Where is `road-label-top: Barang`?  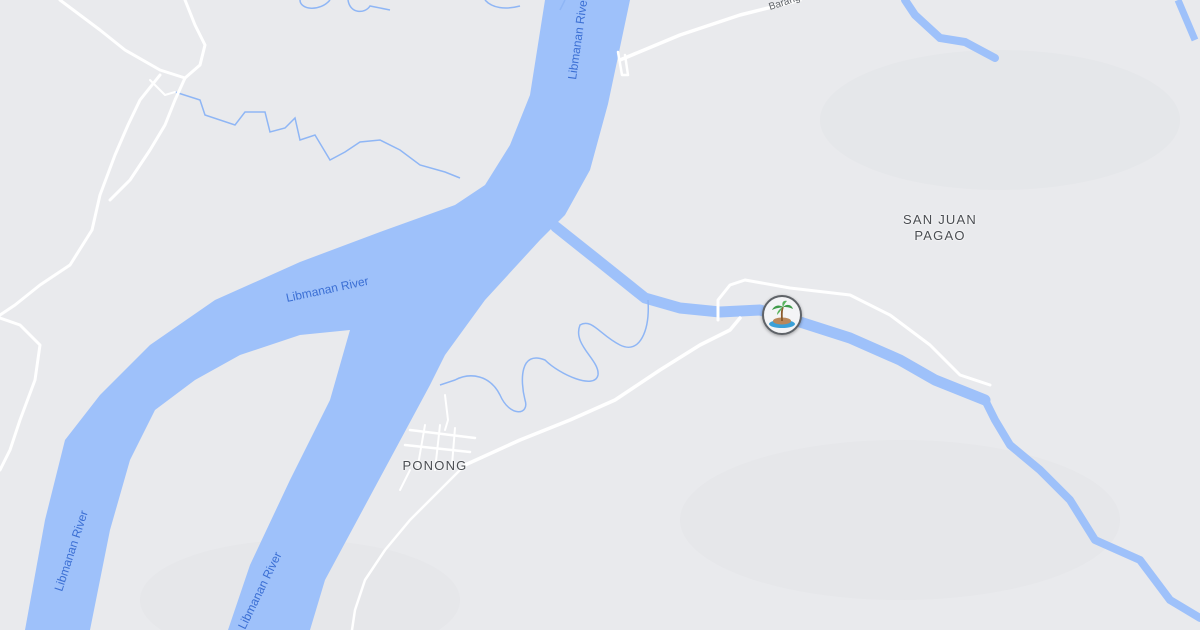
road-label-top: Barang is located at coordinates (785, 6).